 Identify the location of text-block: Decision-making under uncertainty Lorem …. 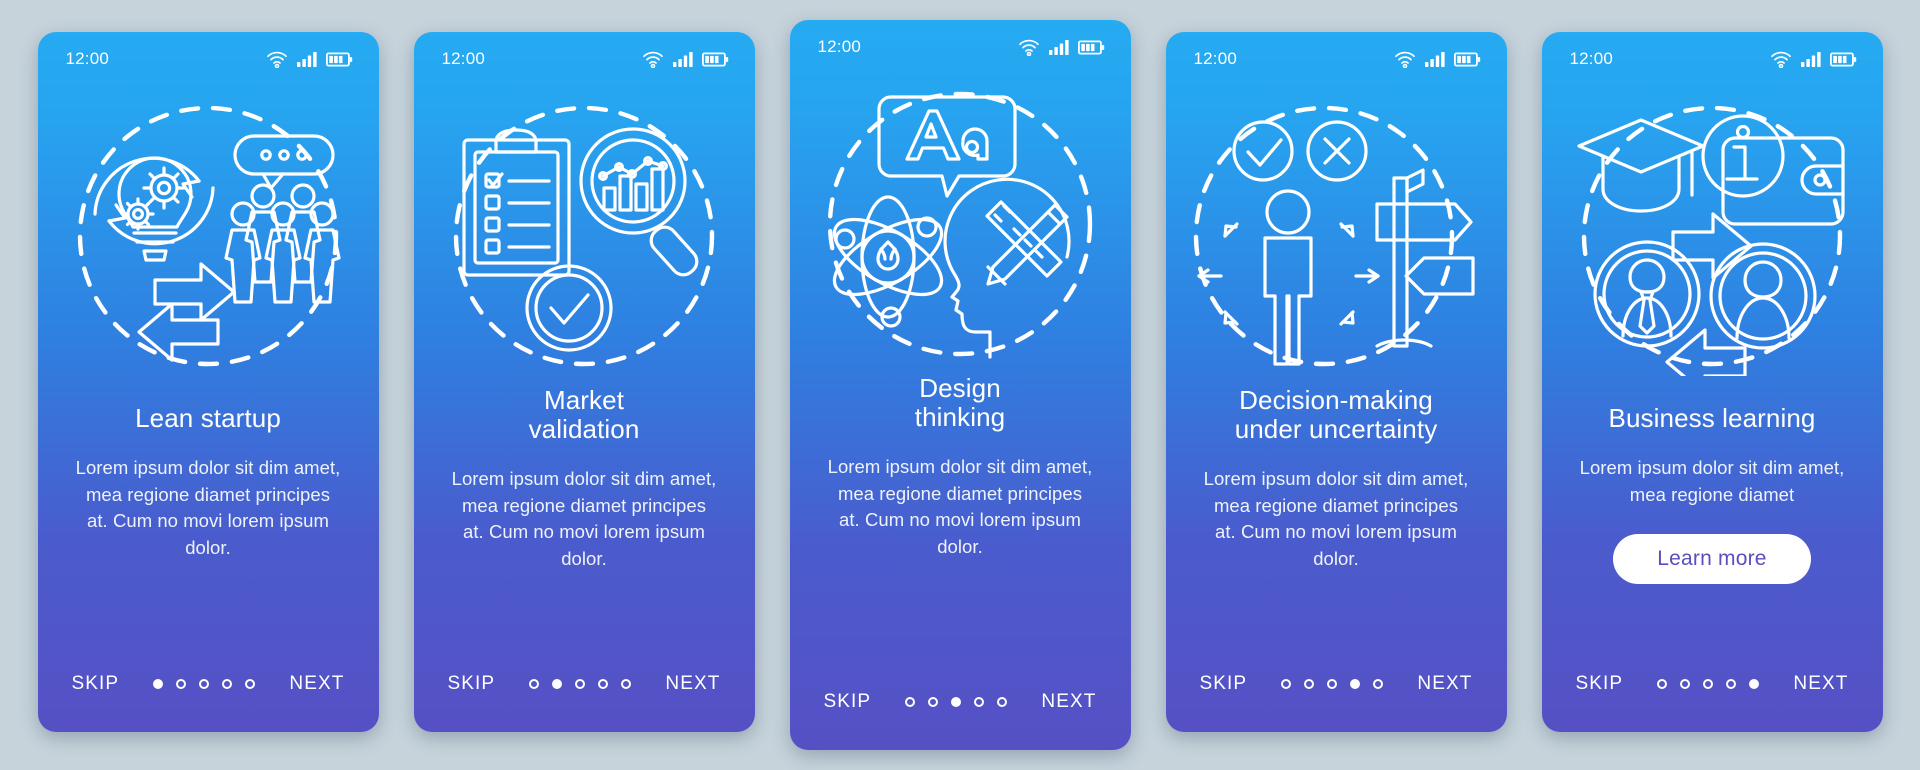
(1336, 510).